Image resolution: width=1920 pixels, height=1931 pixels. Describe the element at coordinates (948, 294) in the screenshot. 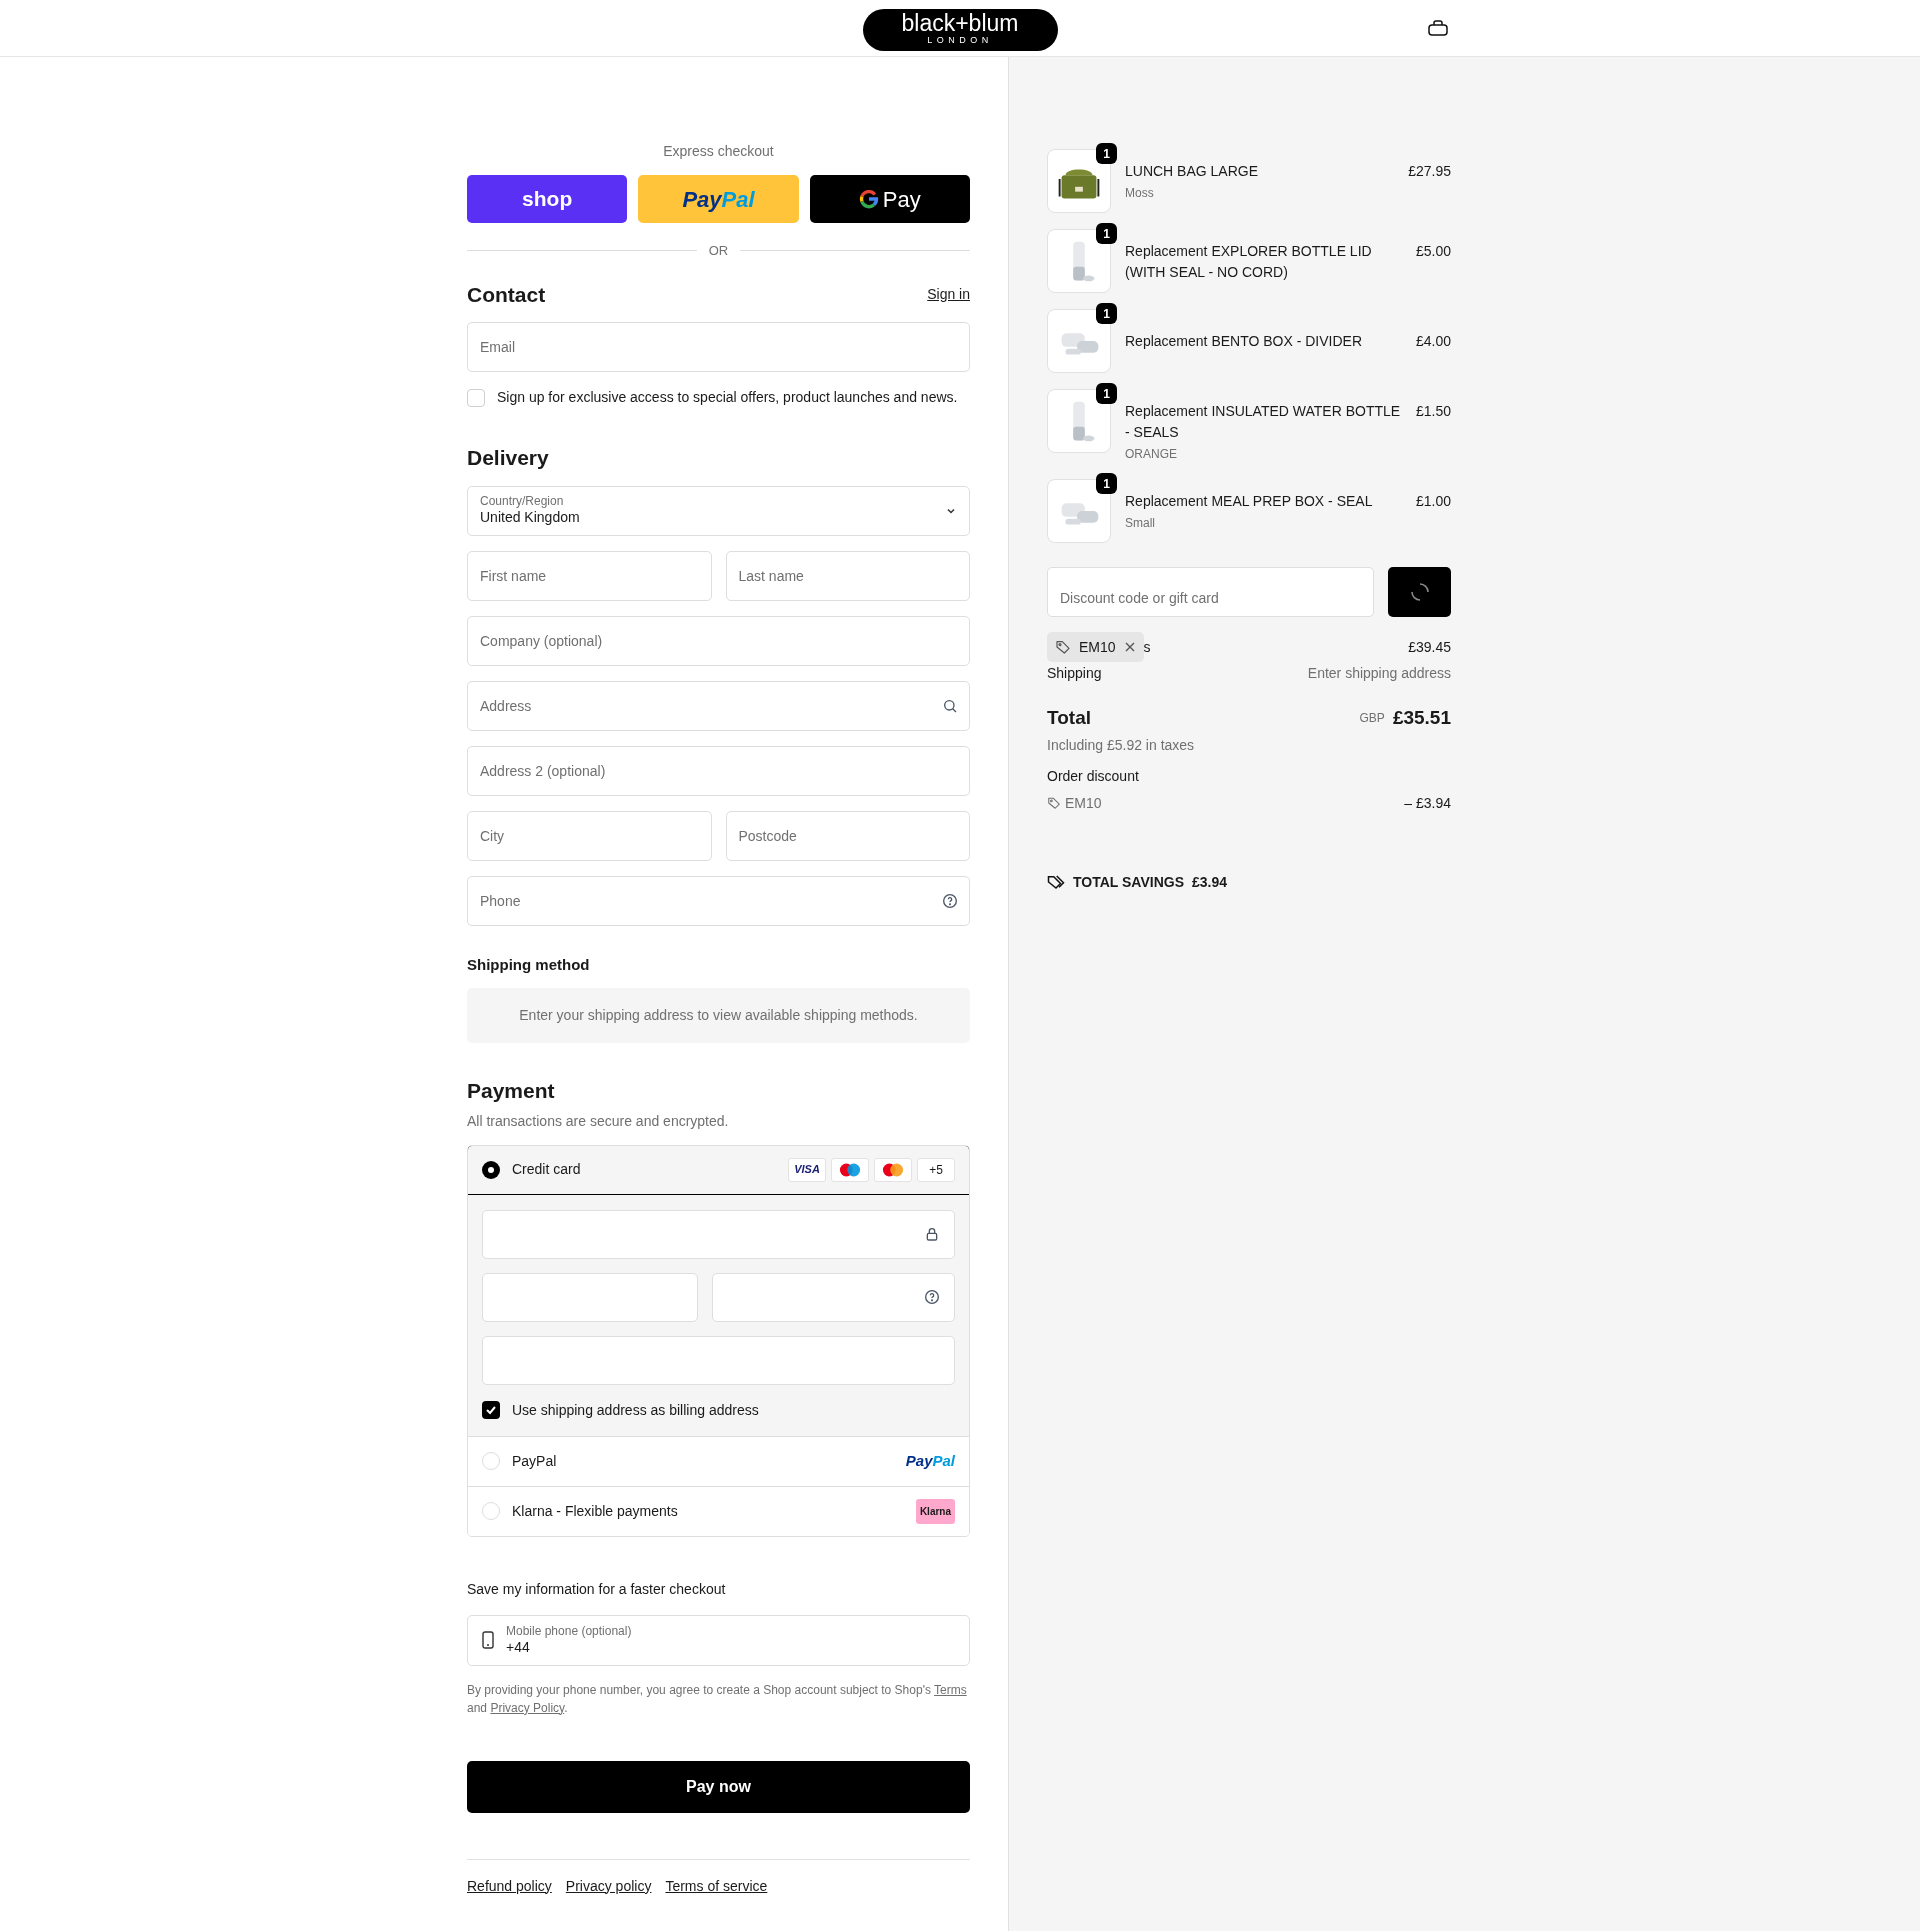

I see `sign-in-link: Sign in` at that location.